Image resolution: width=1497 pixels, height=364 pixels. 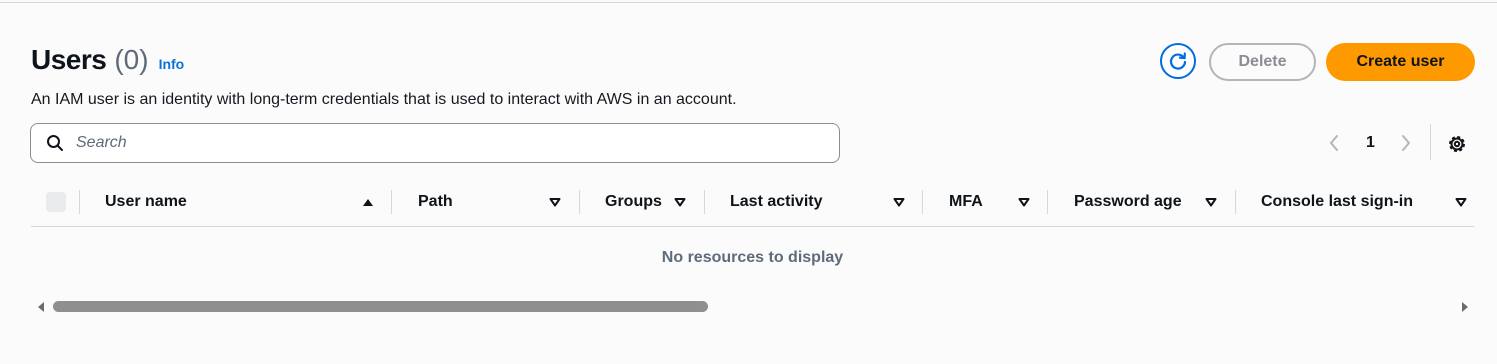 I want to click on scroll-left-icon, so click(x=41, y=307).